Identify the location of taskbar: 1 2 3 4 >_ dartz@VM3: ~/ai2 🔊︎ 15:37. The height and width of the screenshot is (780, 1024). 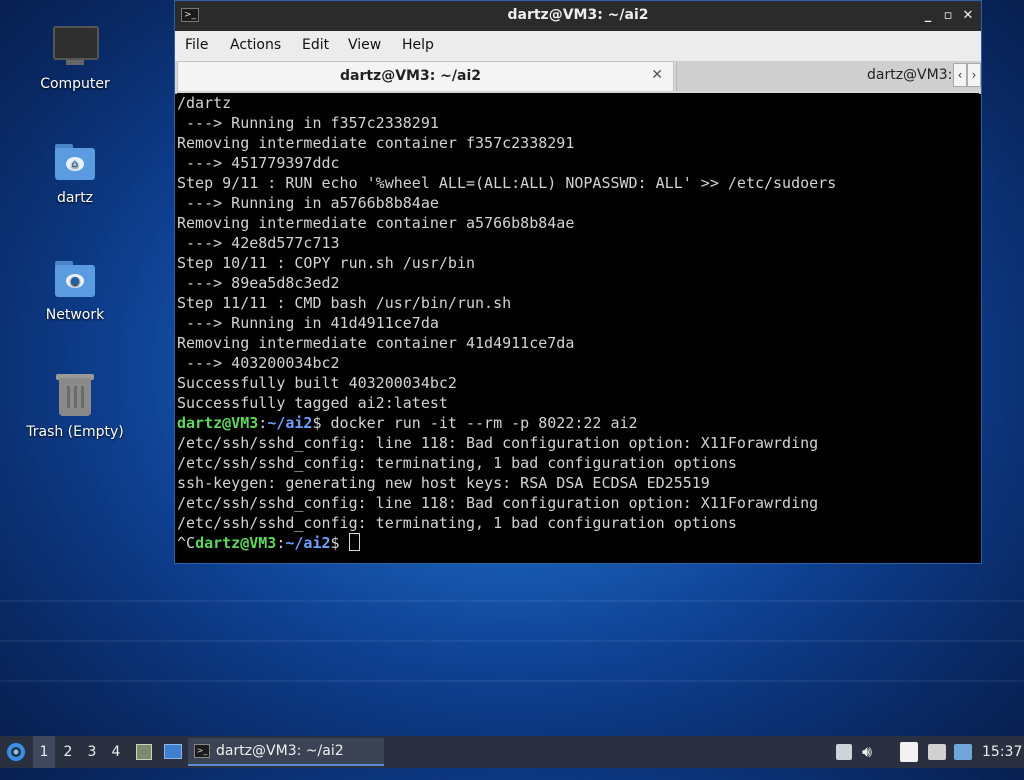
(512, 752).